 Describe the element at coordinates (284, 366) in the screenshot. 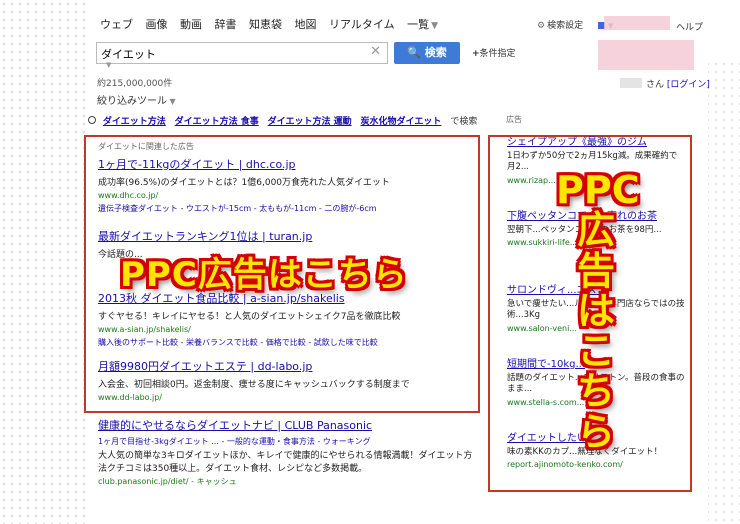

I see `ad-title: 月額9980円ダイエットエステ | dd-labo.jp` at that location.